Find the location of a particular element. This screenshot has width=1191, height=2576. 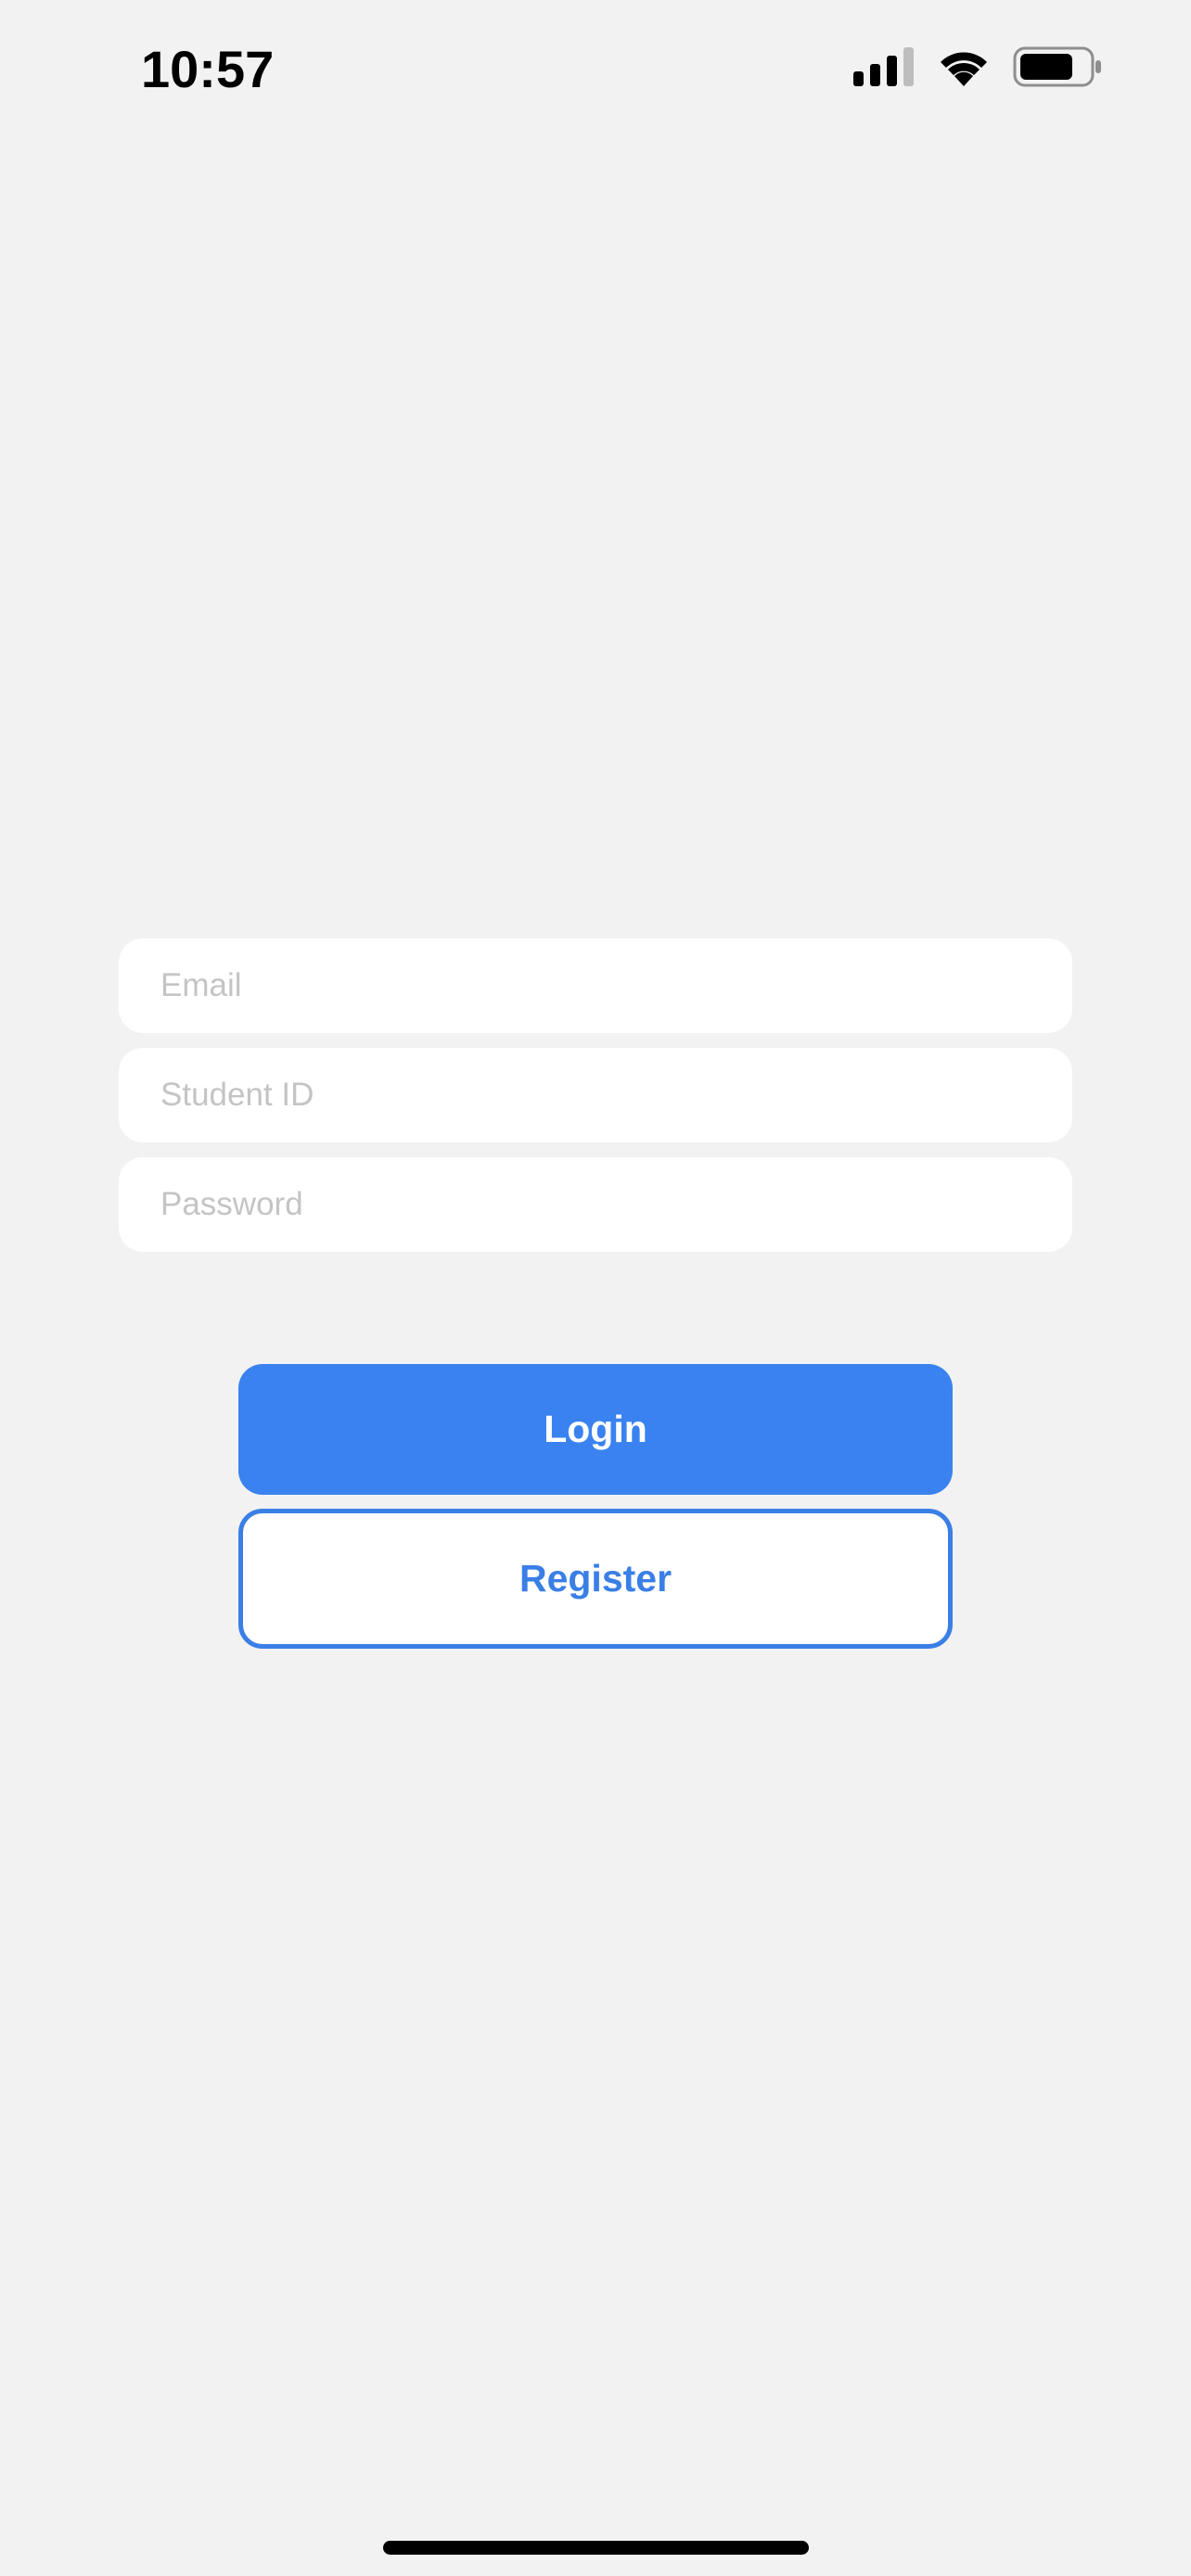

wifi-icon is located at coordinates (964, 69).